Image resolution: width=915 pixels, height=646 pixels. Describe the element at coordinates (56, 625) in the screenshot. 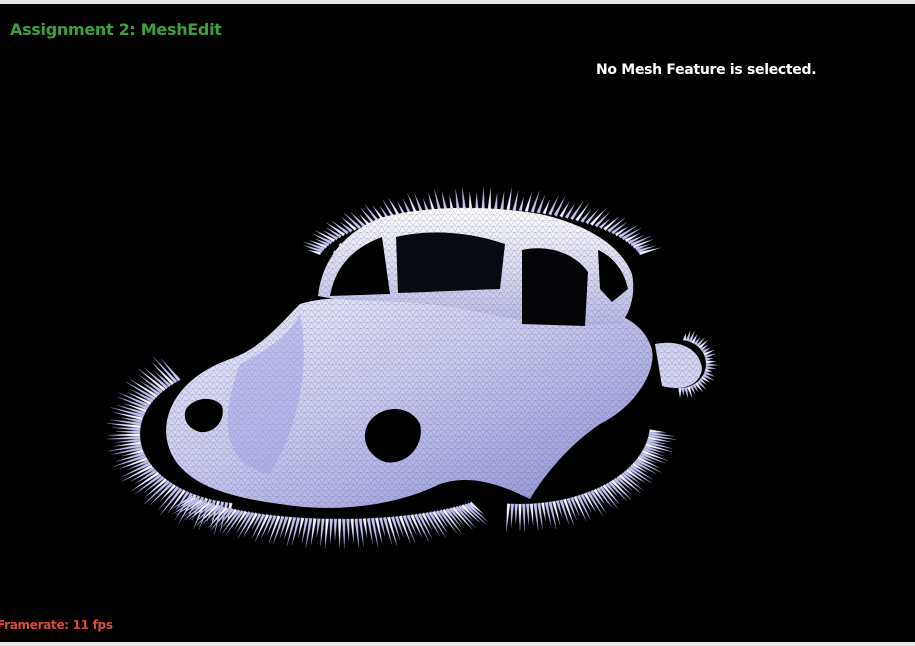

I see `framerate-readout: Framerate: 11 fps` at that location.